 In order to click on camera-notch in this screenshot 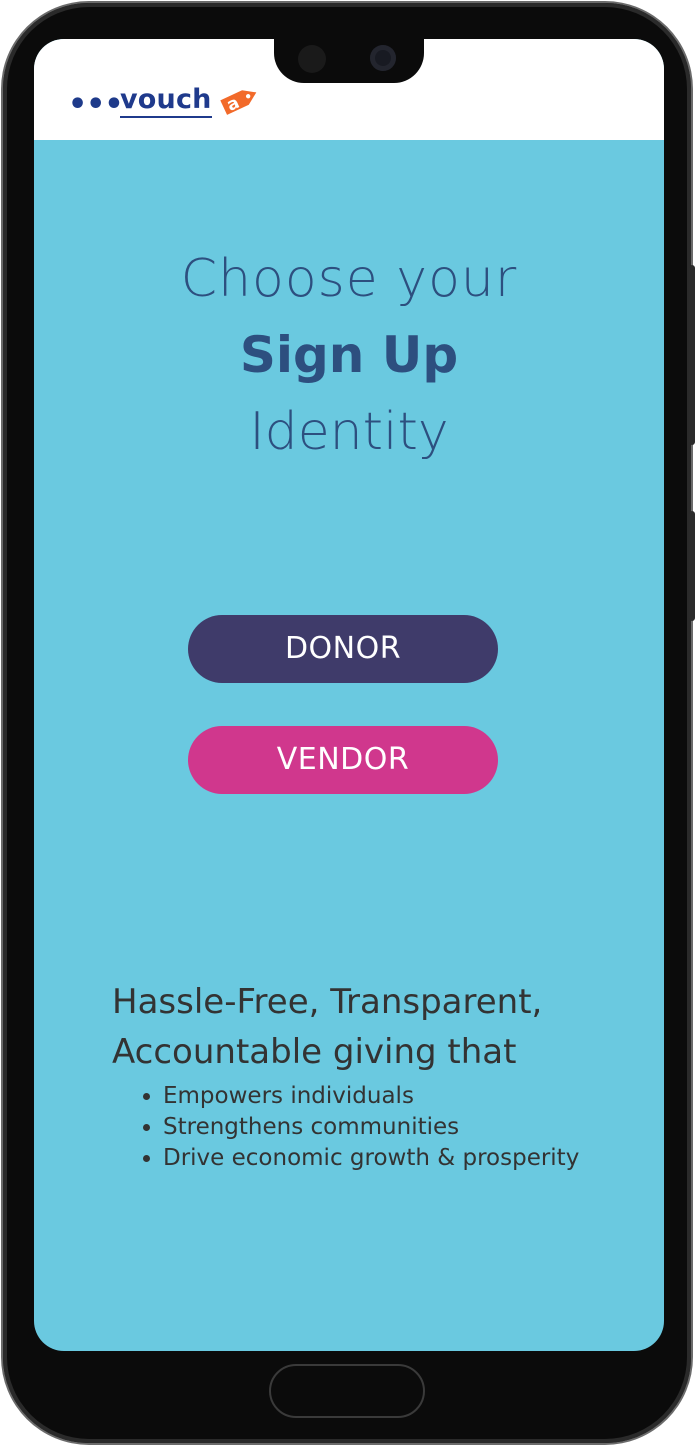, I will do `click(349, 61)`.